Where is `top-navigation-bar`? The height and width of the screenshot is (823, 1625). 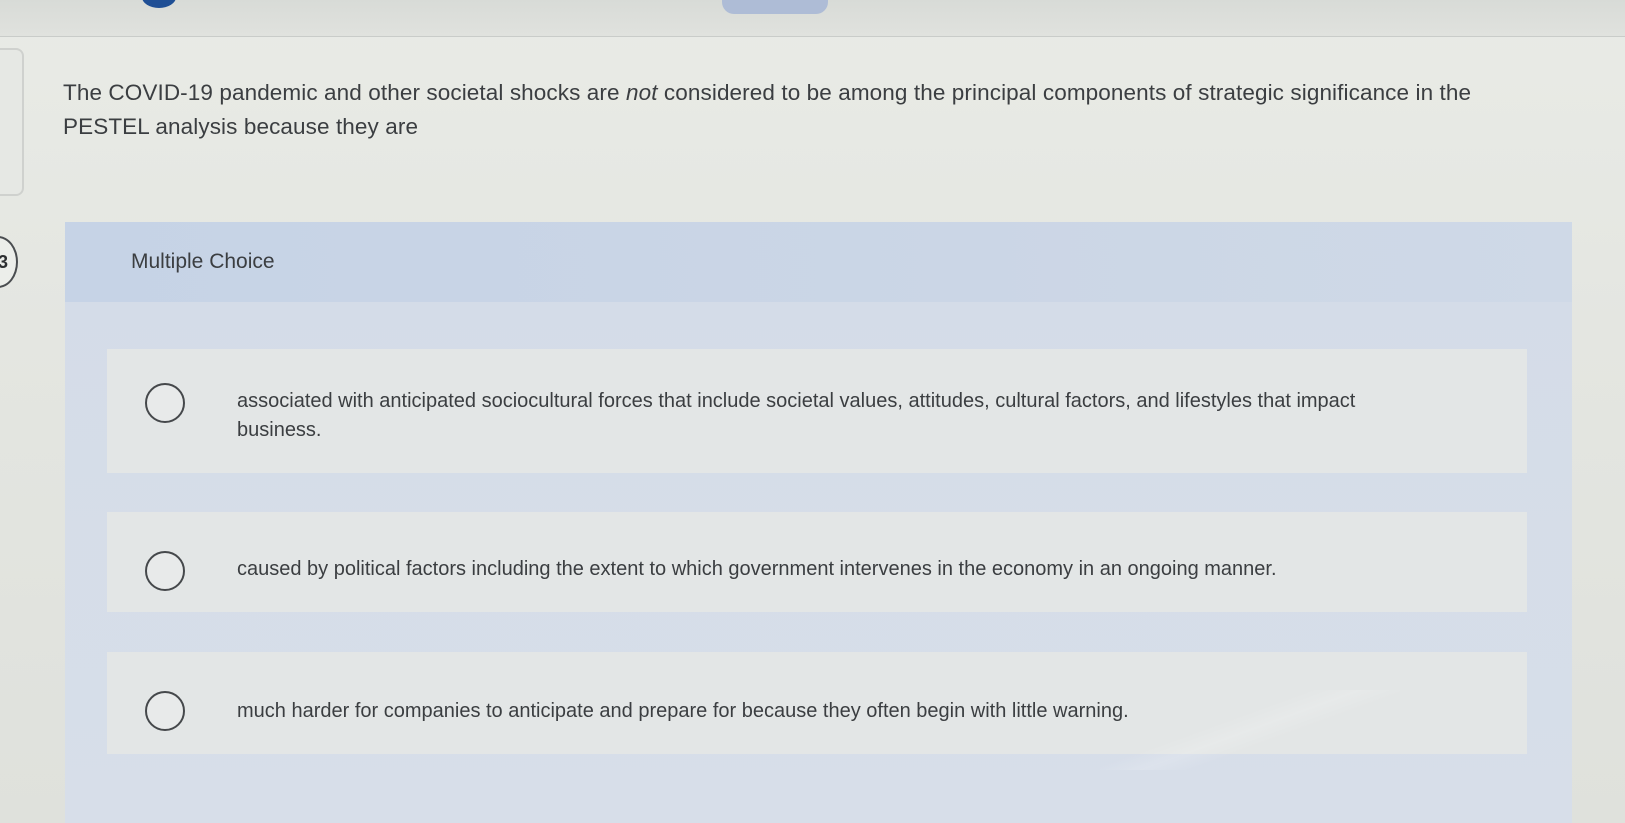 top-navigation-bar is located at coordinates (812, 18).